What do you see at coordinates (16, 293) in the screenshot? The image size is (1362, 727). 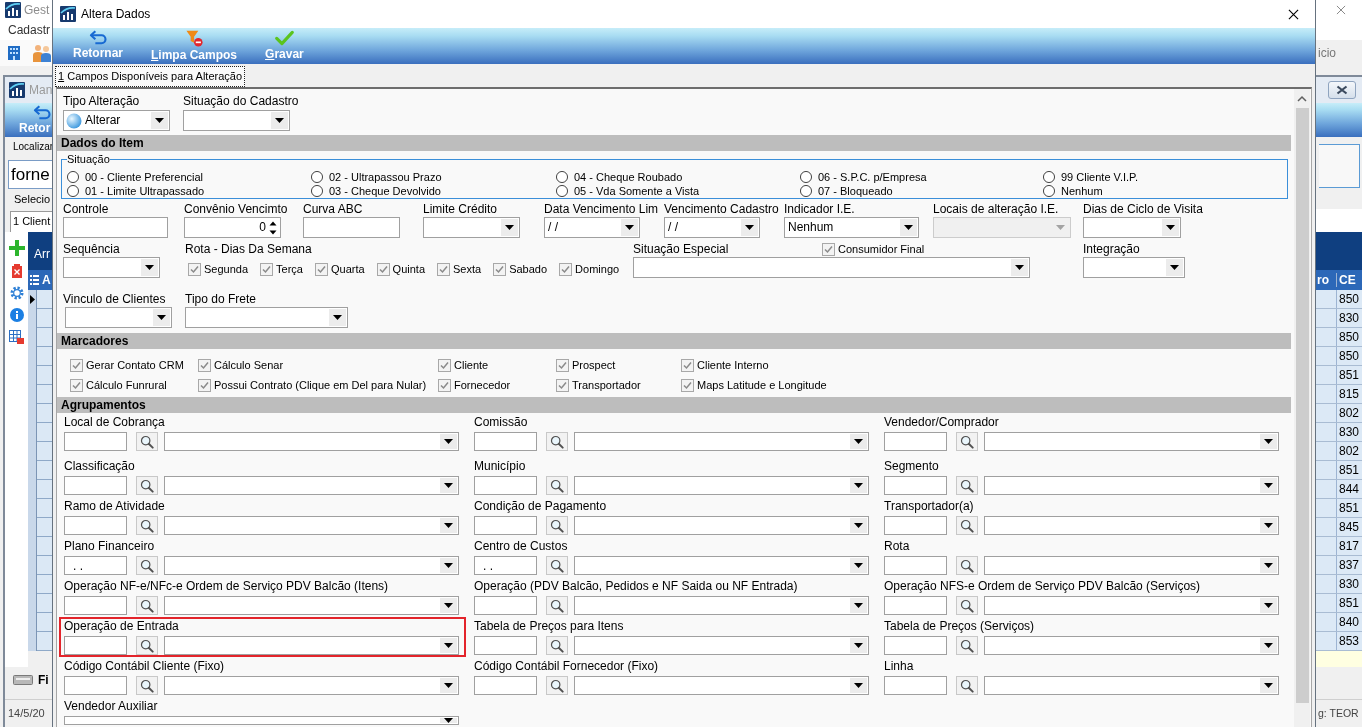 I see `gear-icon` at bounding box center [16, 293].